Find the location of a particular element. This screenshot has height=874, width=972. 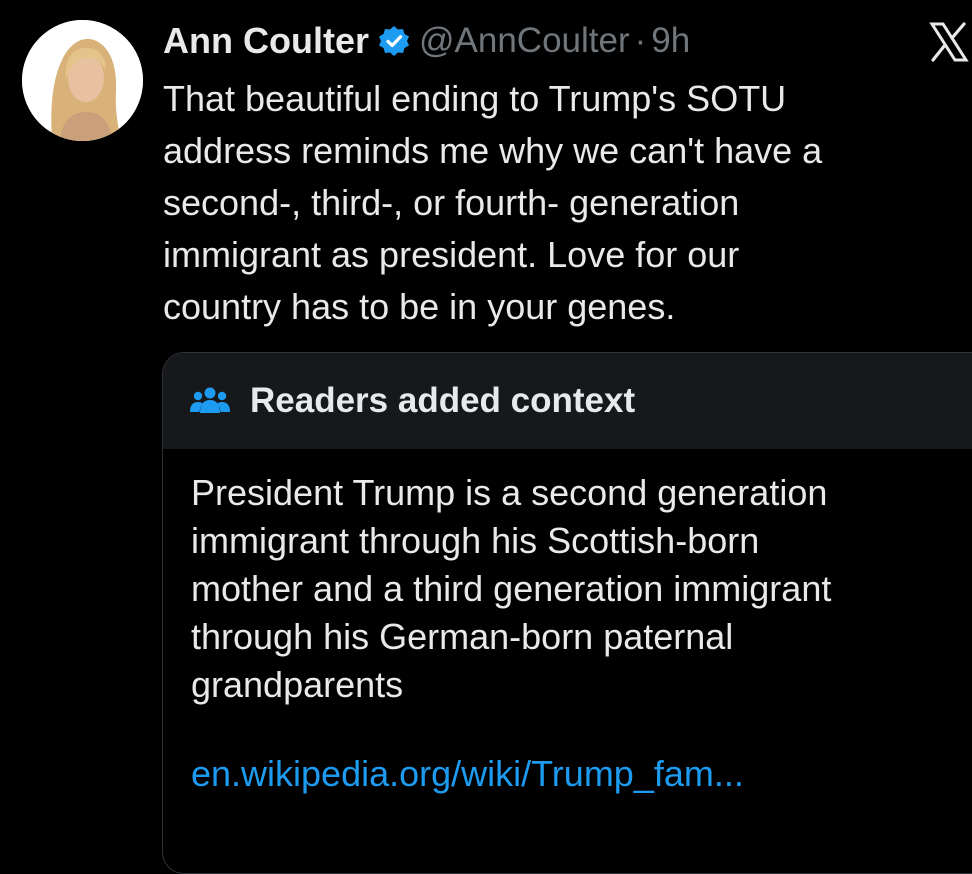

tweet-header: Ann Coulter @AnnCoulter · 9h is located at coordinates (426, 41).